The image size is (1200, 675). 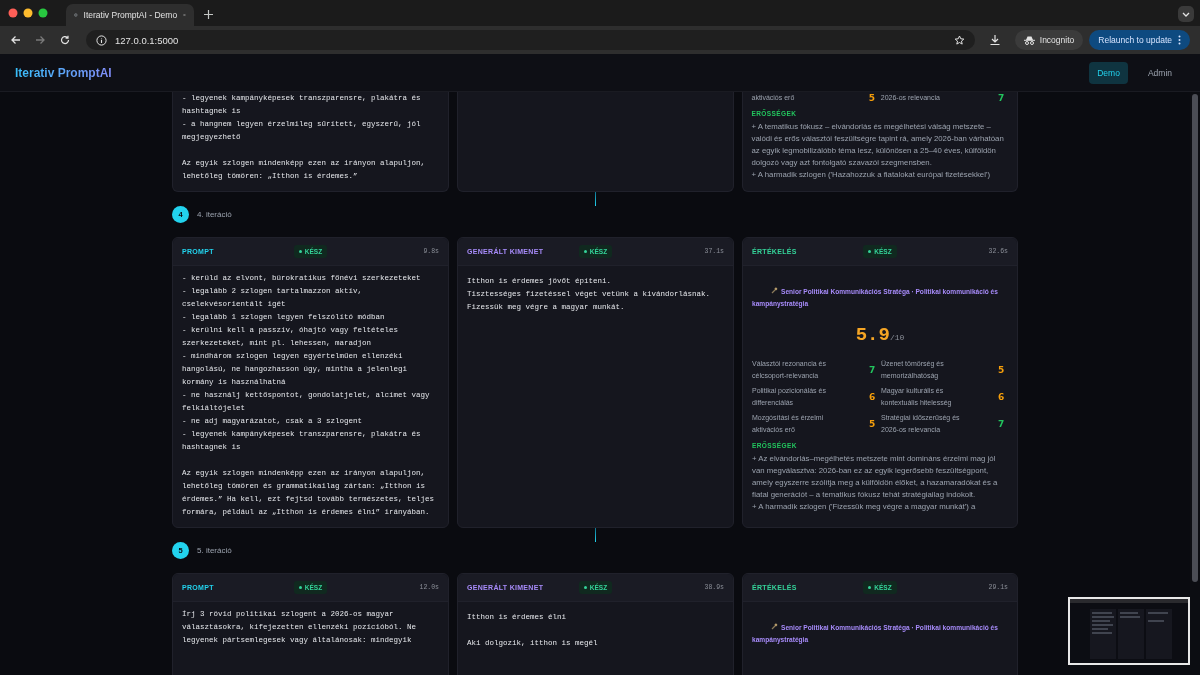 I want to click on iteration-title: 4. iteráció, so click(x=214, y=214).